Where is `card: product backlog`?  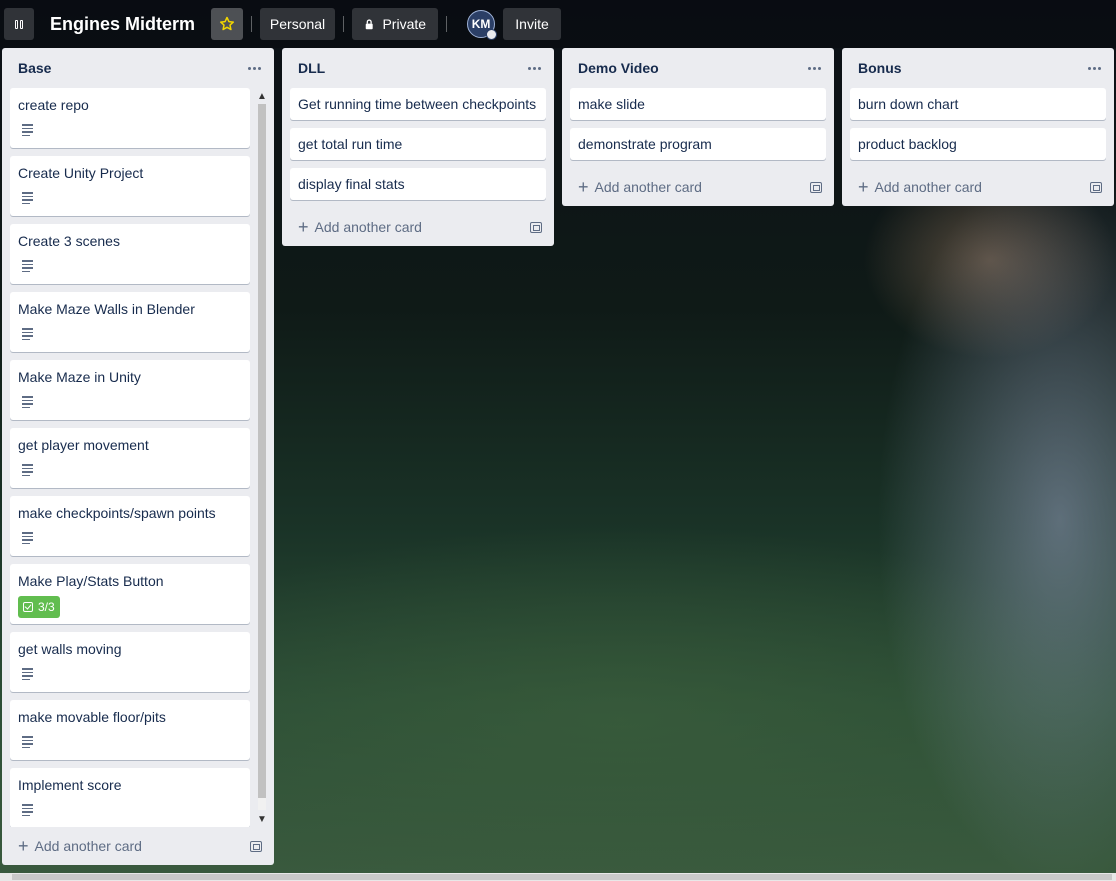 card: product backlog is located at coordinates (978, 144).